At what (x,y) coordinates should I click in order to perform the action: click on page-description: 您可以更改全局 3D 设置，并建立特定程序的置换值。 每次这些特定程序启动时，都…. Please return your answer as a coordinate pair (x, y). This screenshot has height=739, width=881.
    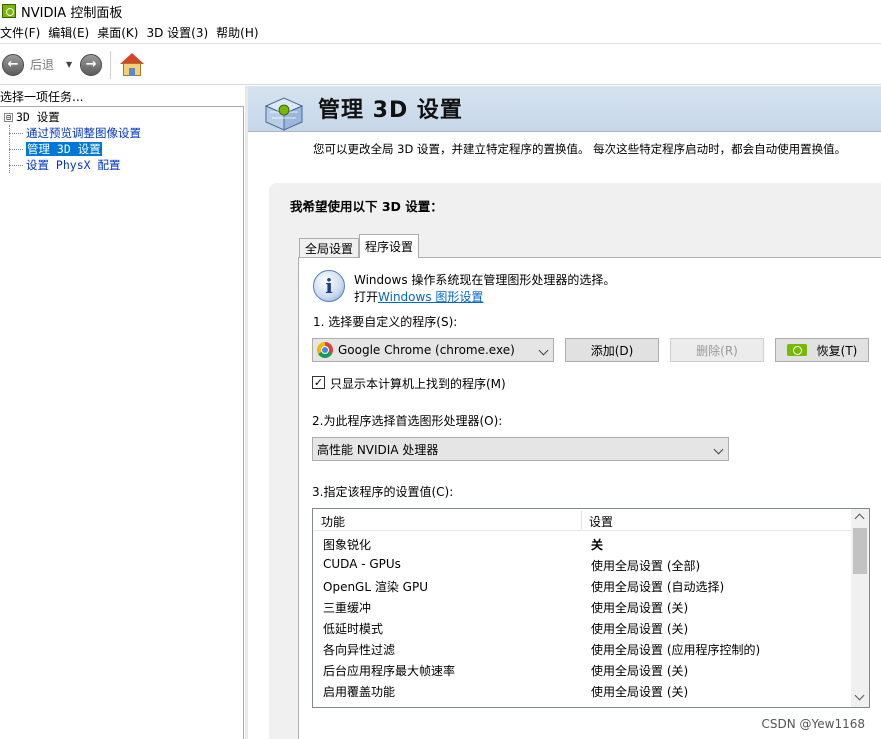
    Looking at the image, I should click on (580, 149).